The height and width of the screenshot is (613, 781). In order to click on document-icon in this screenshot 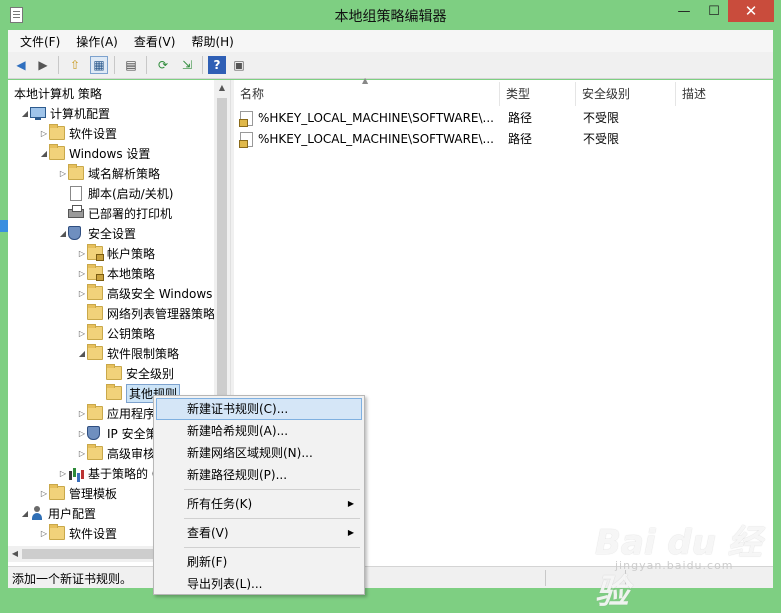, I will do `click(76, 193)`.